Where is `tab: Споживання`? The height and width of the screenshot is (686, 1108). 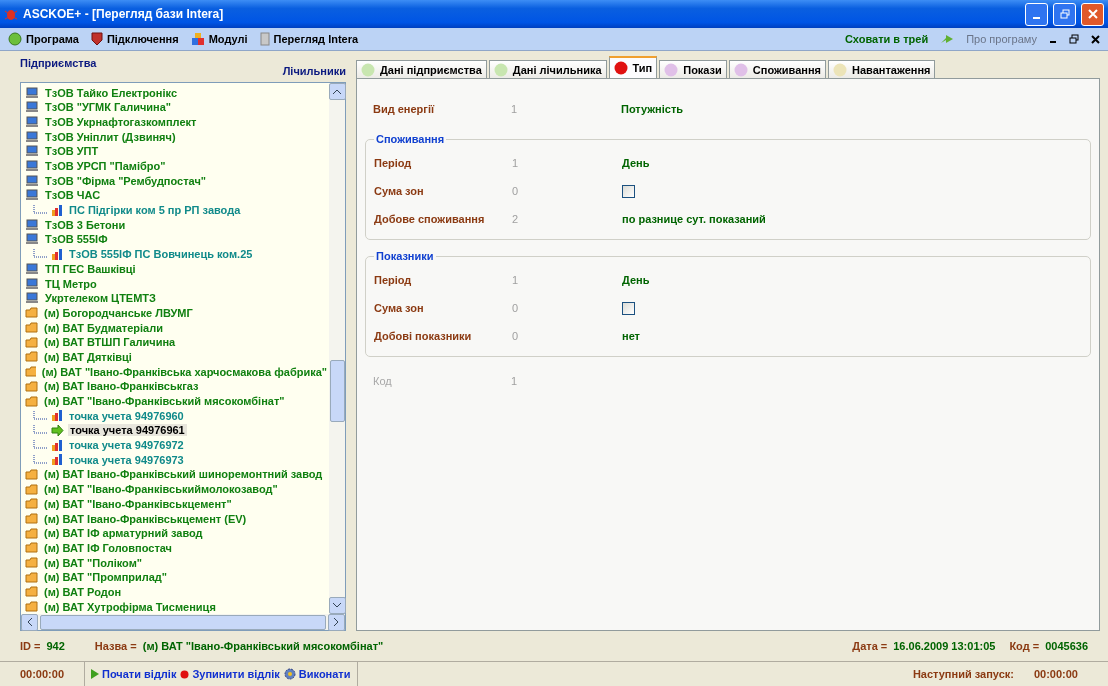 tab: Споживання is located at coordinates (777, 69).